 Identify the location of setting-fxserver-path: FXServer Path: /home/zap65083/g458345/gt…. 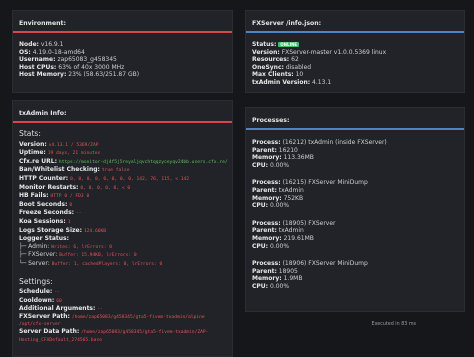
(112, 320).